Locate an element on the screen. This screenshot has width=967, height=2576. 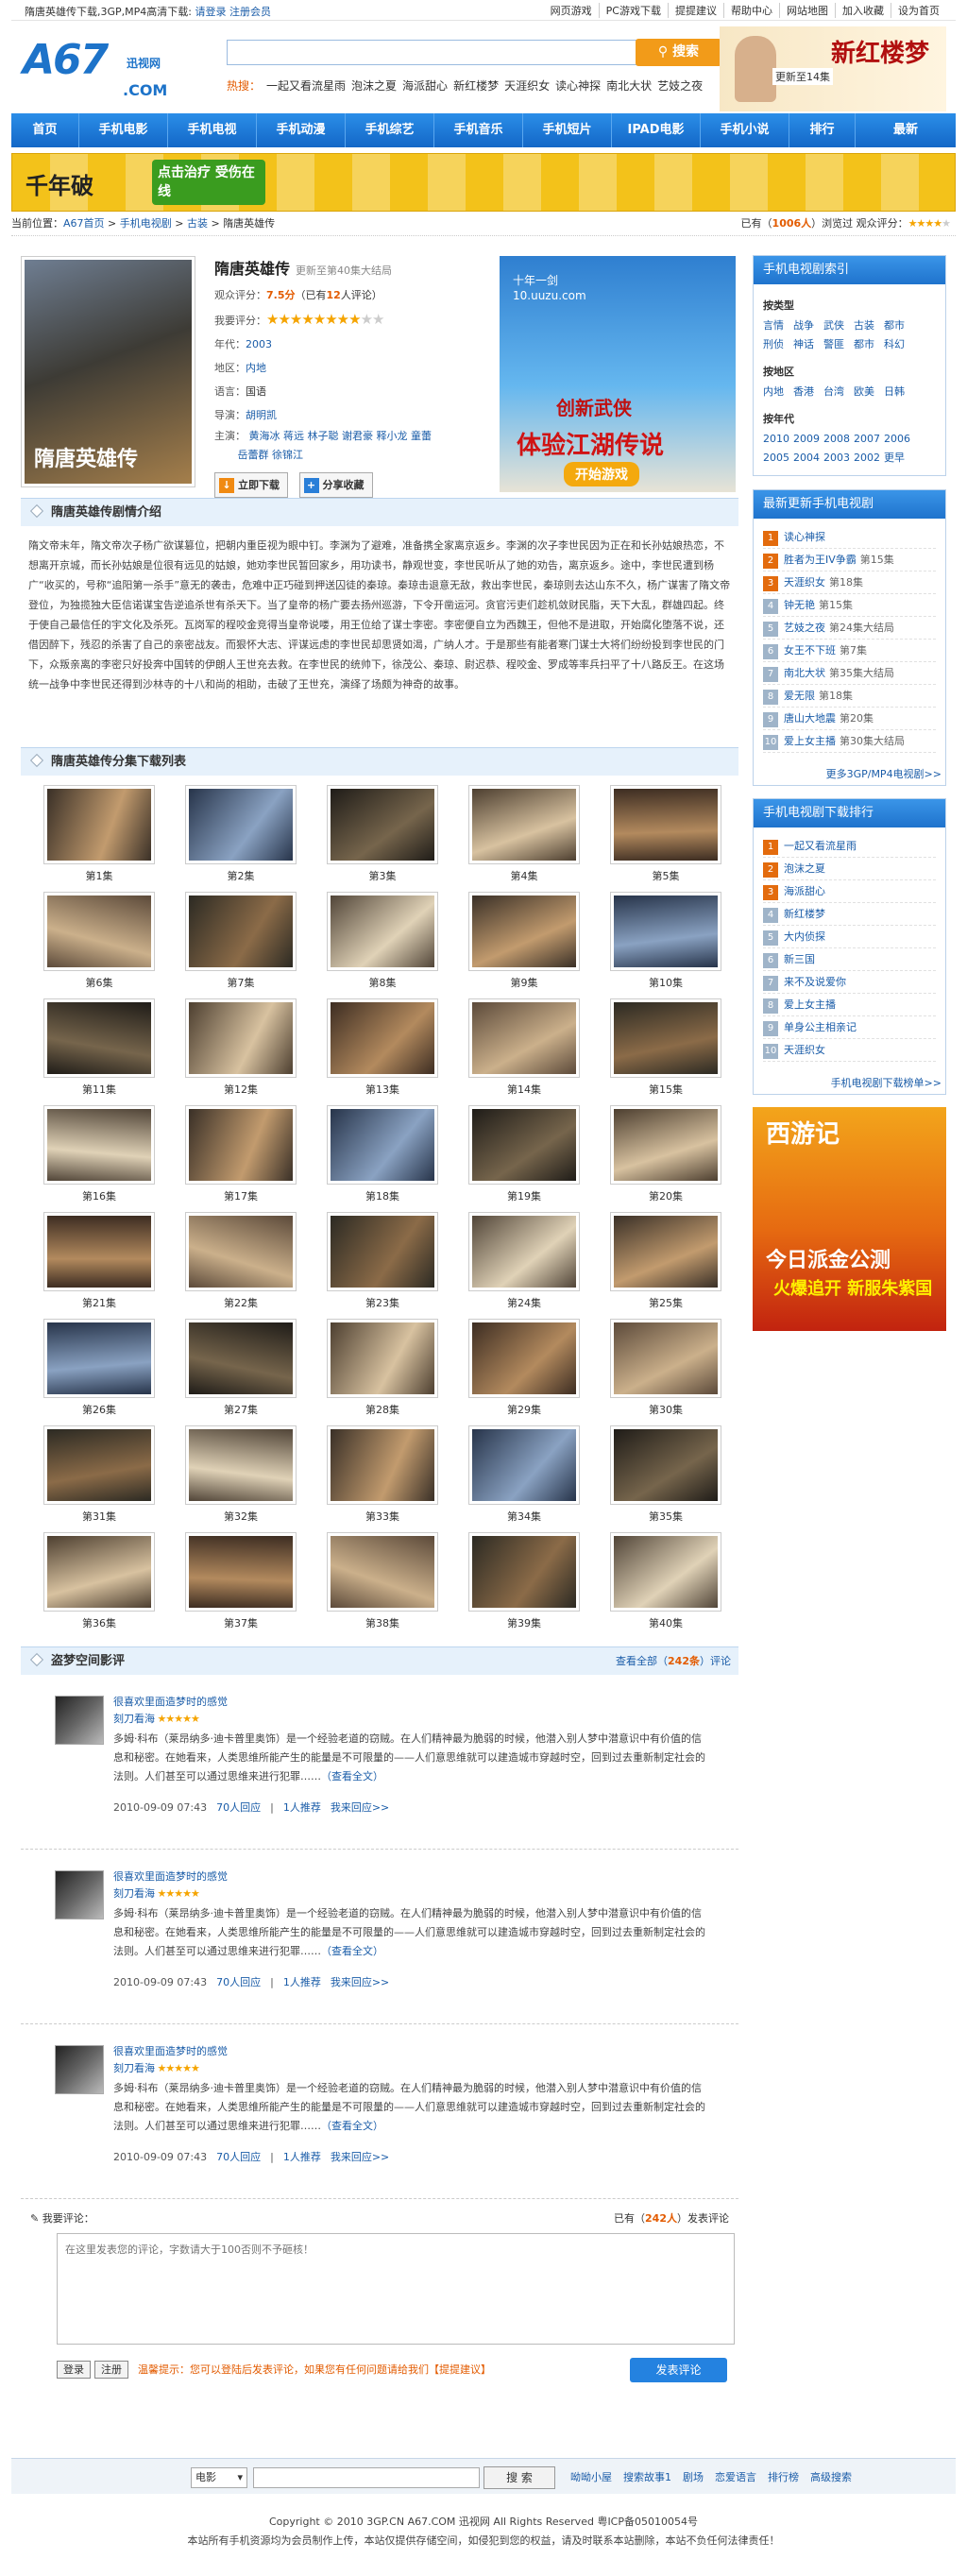
hot-search-link: 海派甜心 is located at coordinates (425, 86).